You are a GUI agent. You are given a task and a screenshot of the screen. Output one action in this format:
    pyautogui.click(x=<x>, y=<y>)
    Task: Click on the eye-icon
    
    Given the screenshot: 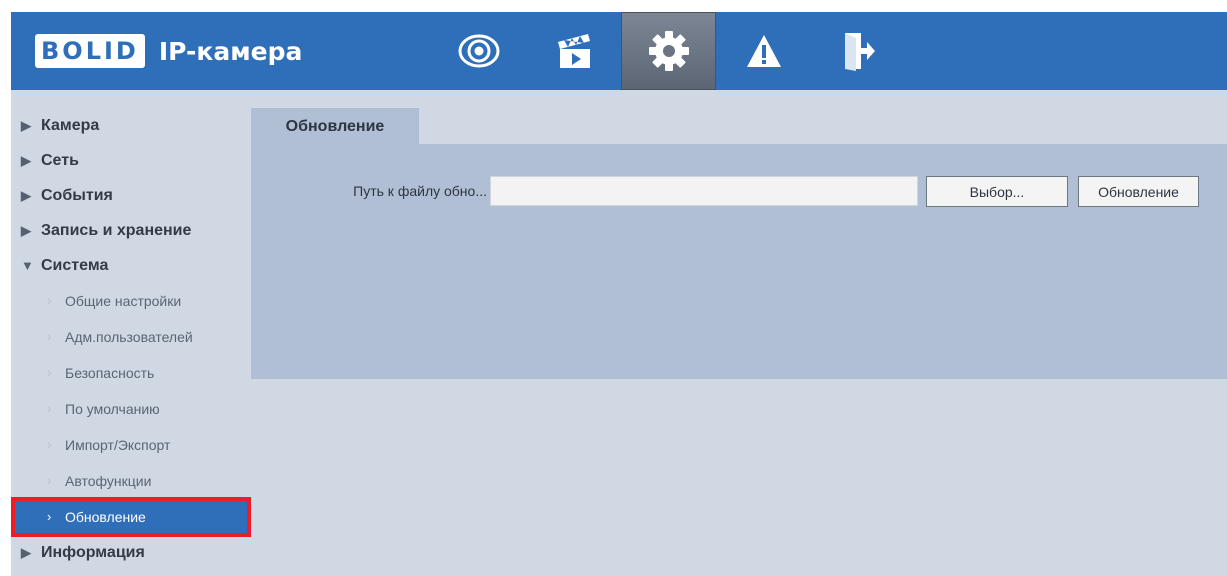 What is the action you would take?
    pyautogui.click(x=478, y=51)
    